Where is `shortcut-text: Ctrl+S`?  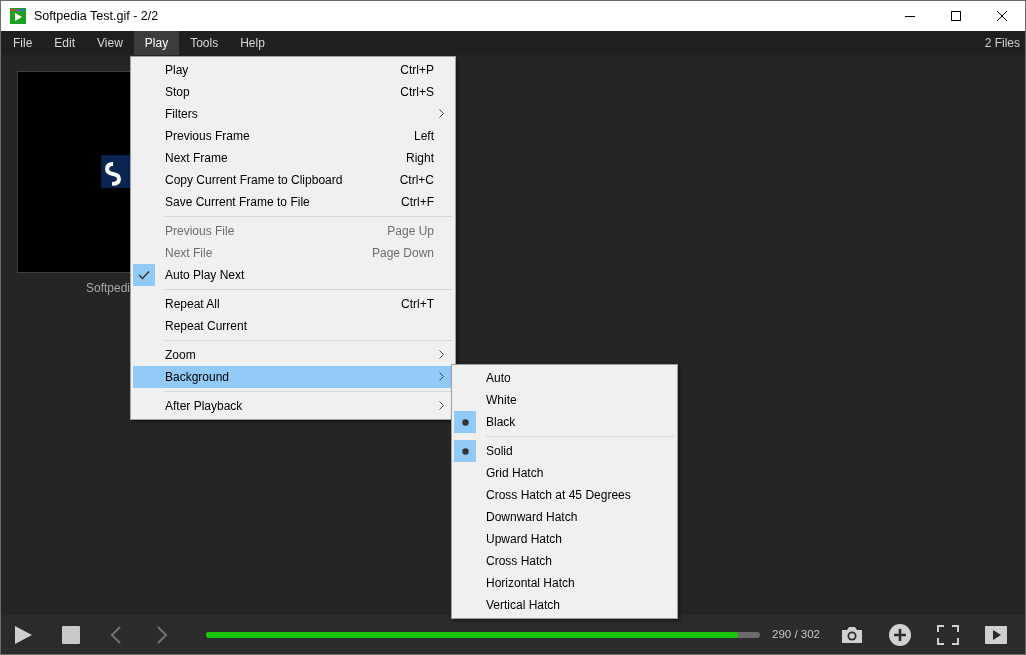 shortcut-text: Ctrl+S is located at coordinates (417, 92).